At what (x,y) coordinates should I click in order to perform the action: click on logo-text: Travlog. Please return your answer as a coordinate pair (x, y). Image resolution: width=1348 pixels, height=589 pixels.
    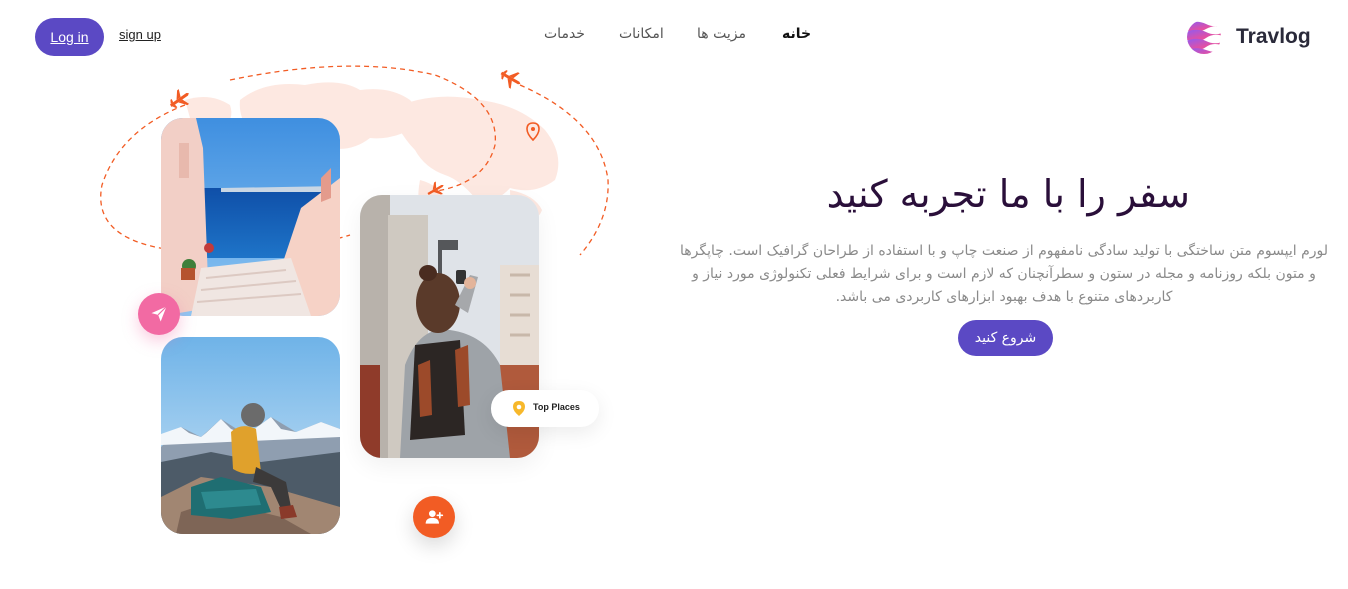
    Looking at the image, I should click on (1273, 36).